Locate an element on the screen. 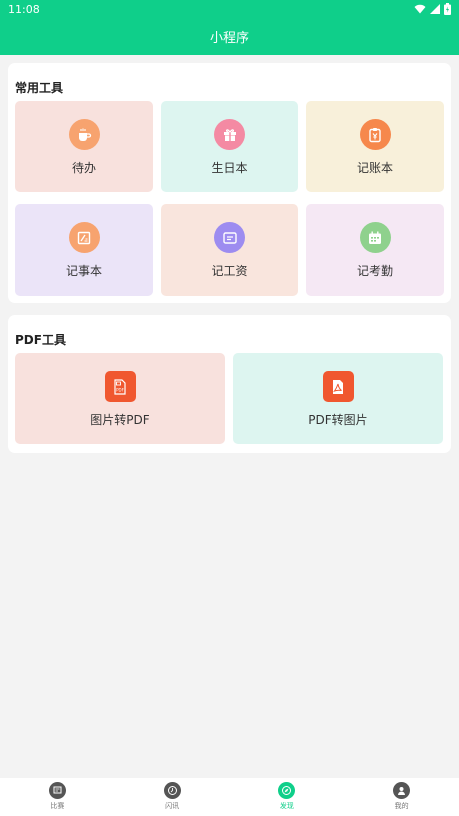 The height and width of the screenshot is (816, 459). battery-icon is located at coordinates (447, 9).